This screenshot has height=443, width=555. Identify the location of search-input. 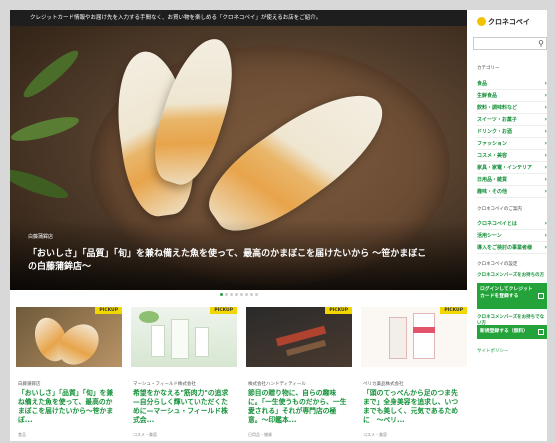
(505, 43).